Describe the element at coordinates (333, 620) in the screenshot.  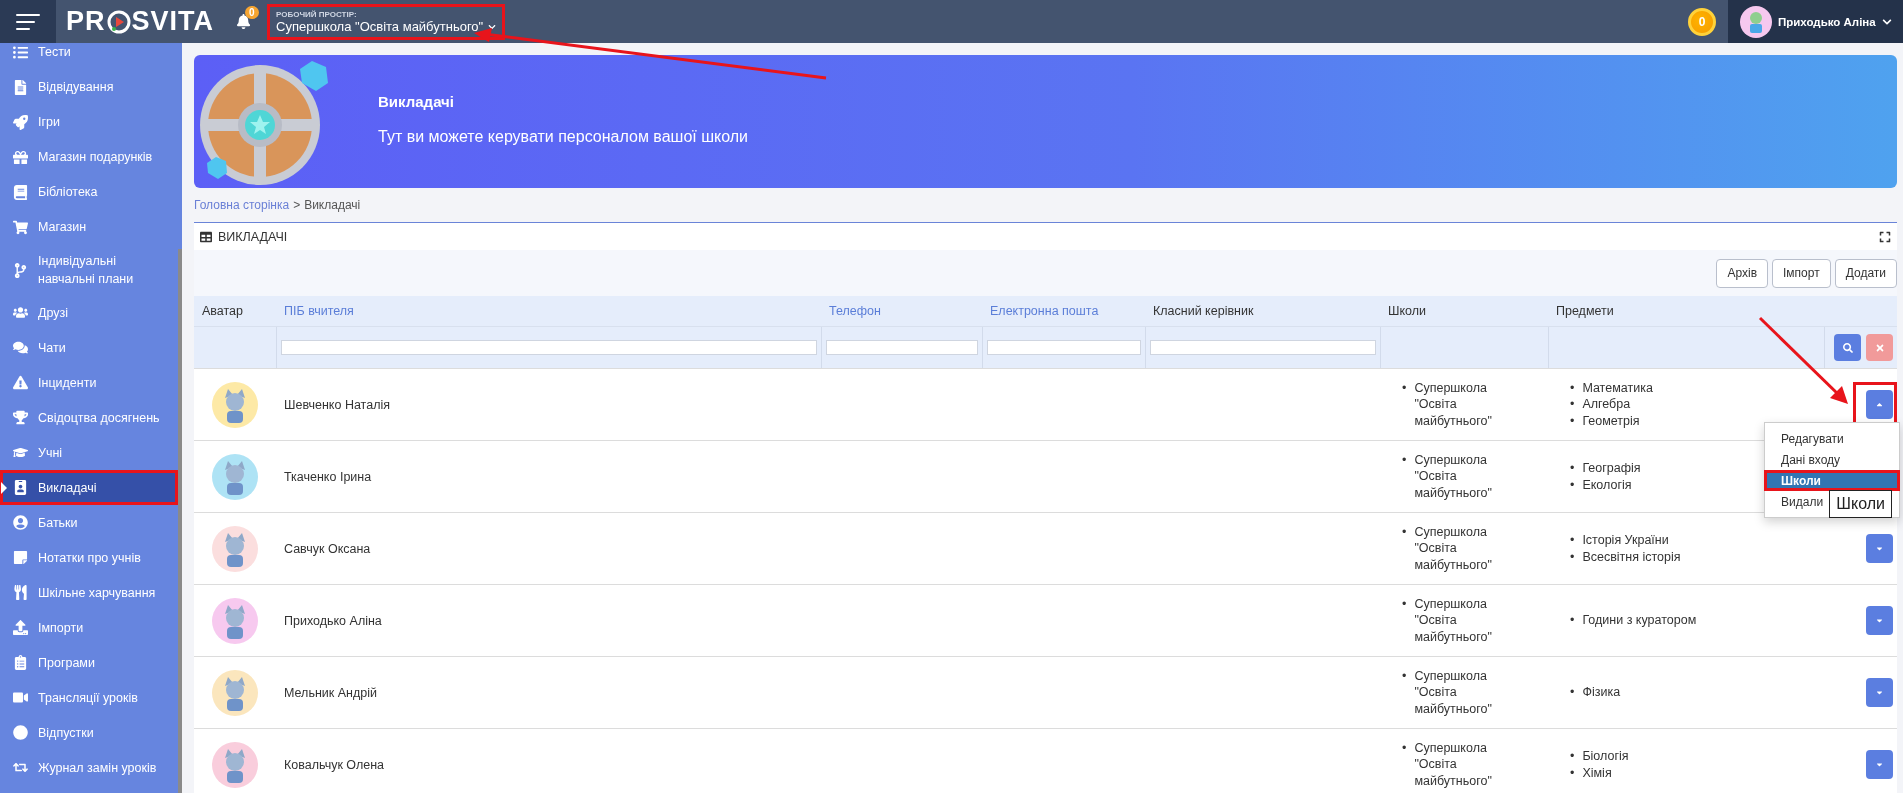
I see `teacher-name: Приходько Аліна` at that location.